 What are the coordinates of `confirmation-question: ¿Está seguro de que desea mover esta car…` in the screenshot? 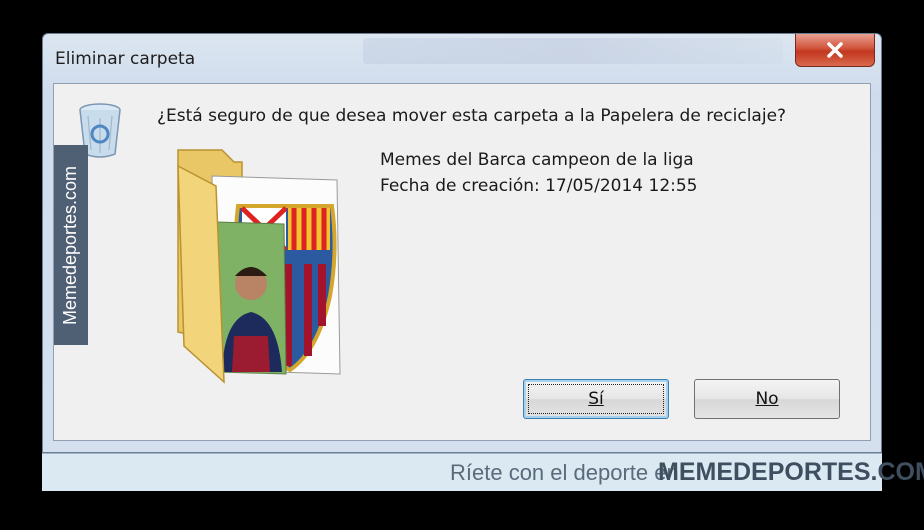 It's located at (472, 116).